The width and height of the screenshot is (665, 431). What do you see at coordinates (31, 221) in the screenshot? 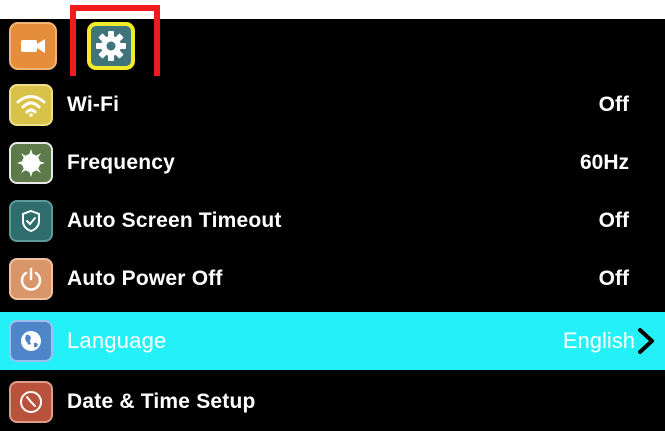
I see `shield-icon` at bounding box center [31, 221].